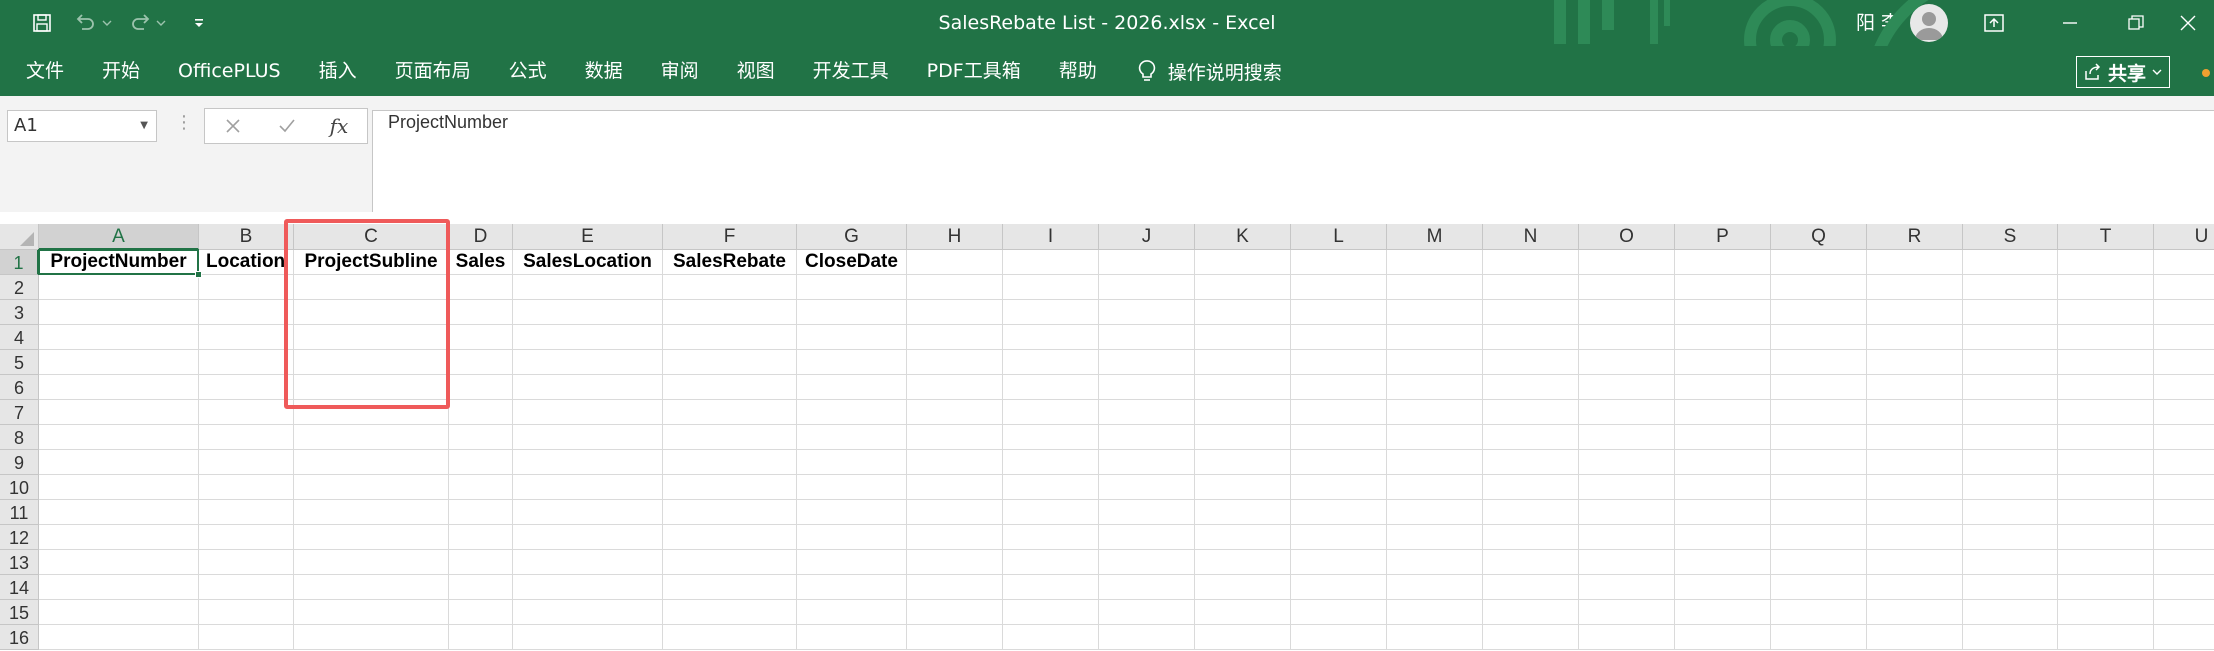  Describe the element at coordinates (1147, 462) in the screenshot. I see `cell-j9` at that location.